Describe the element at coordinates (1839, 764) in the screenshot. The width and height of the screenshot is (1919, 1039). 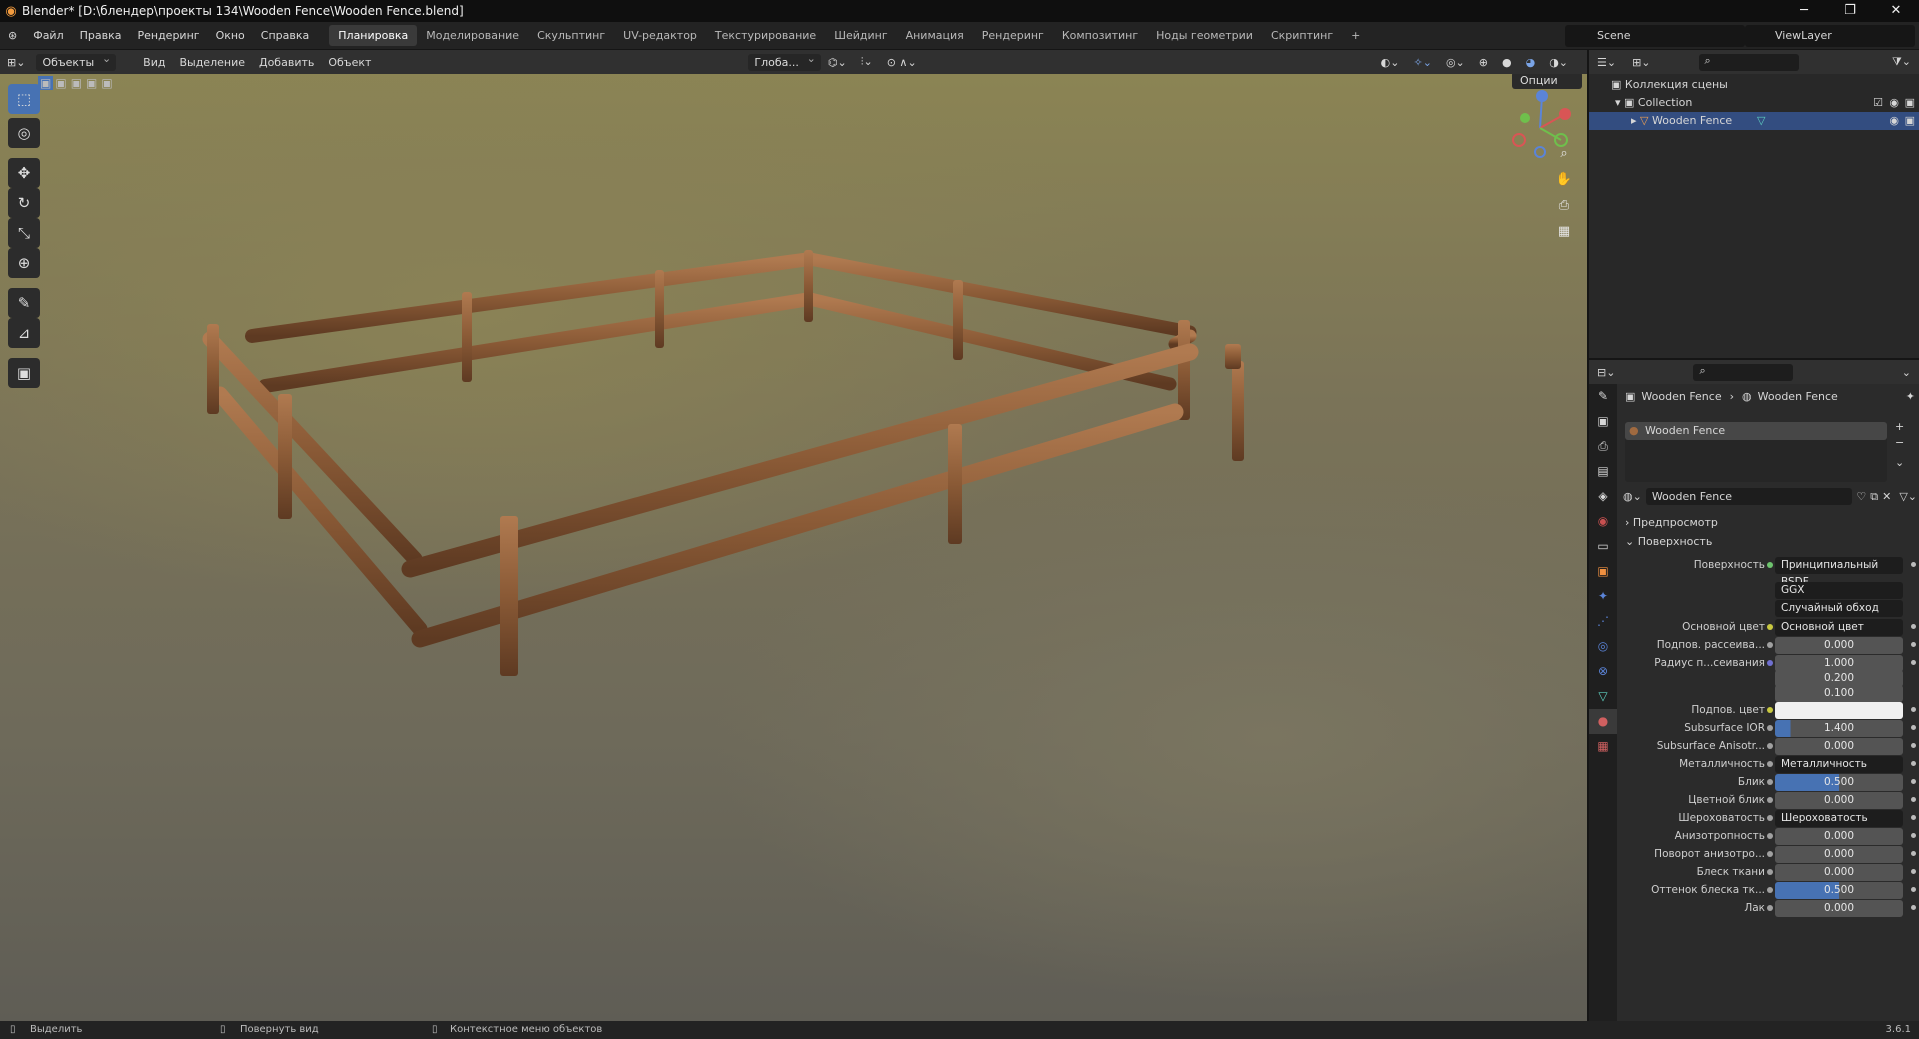
I see `property-field: Металличность` at that location.